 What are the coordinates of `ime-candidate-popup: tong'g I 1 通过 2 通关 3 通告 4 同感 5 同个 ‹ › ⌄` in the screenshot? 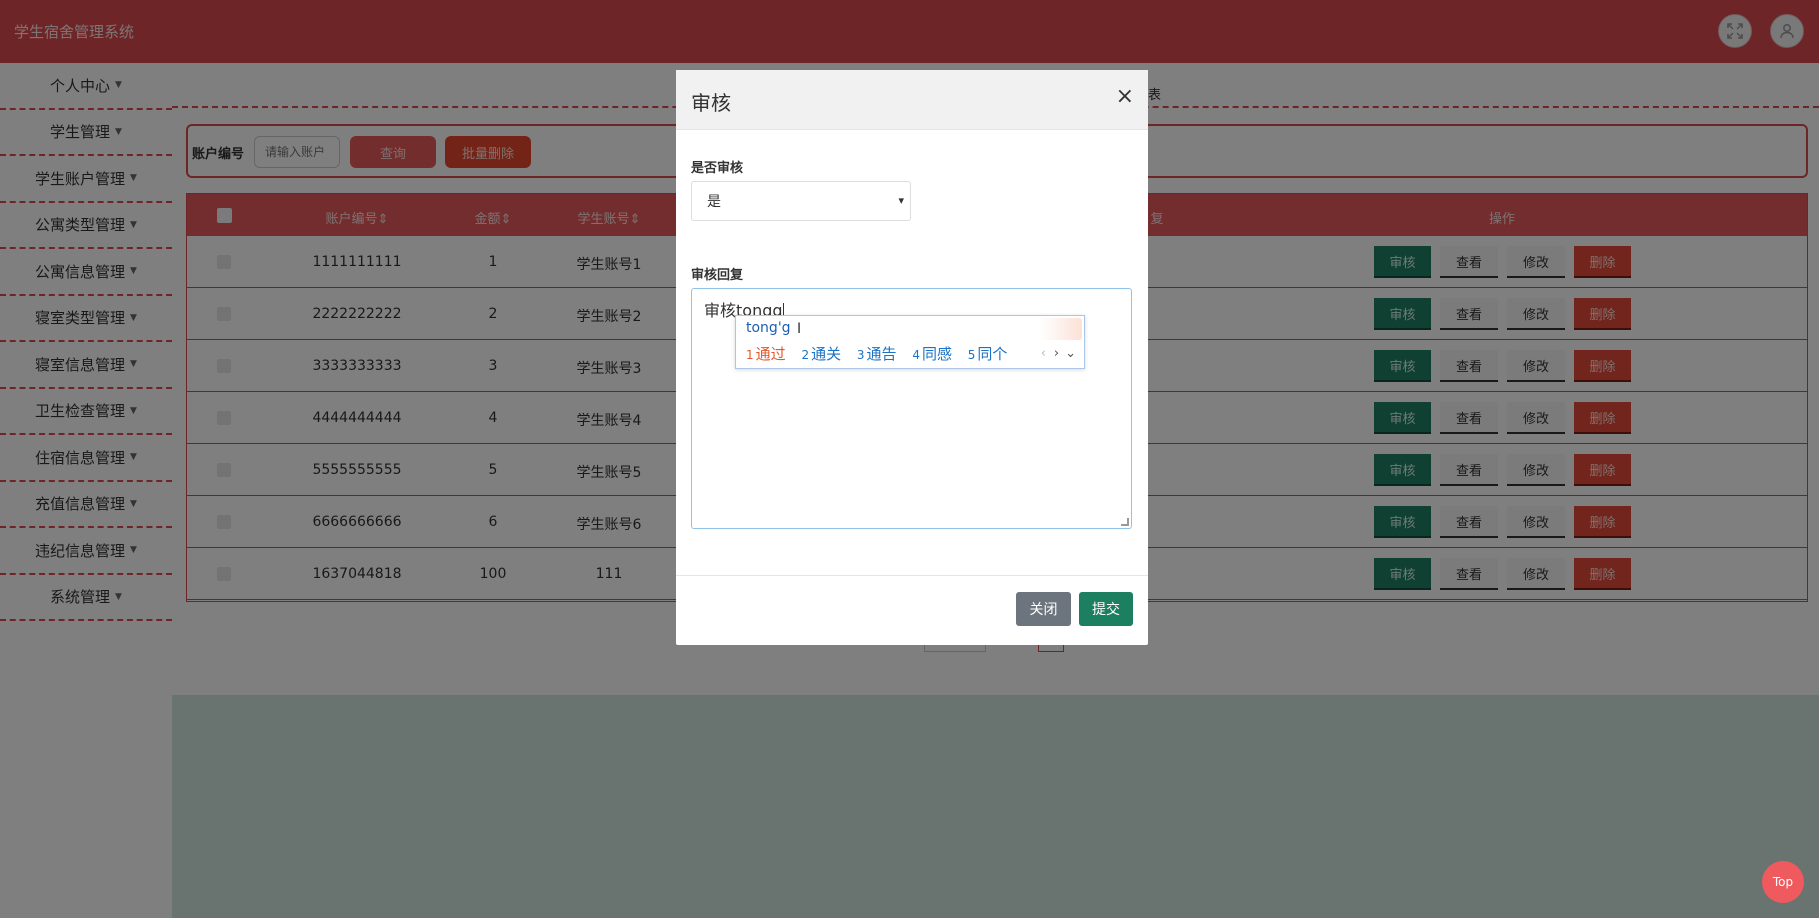 It's located at (910, 342).